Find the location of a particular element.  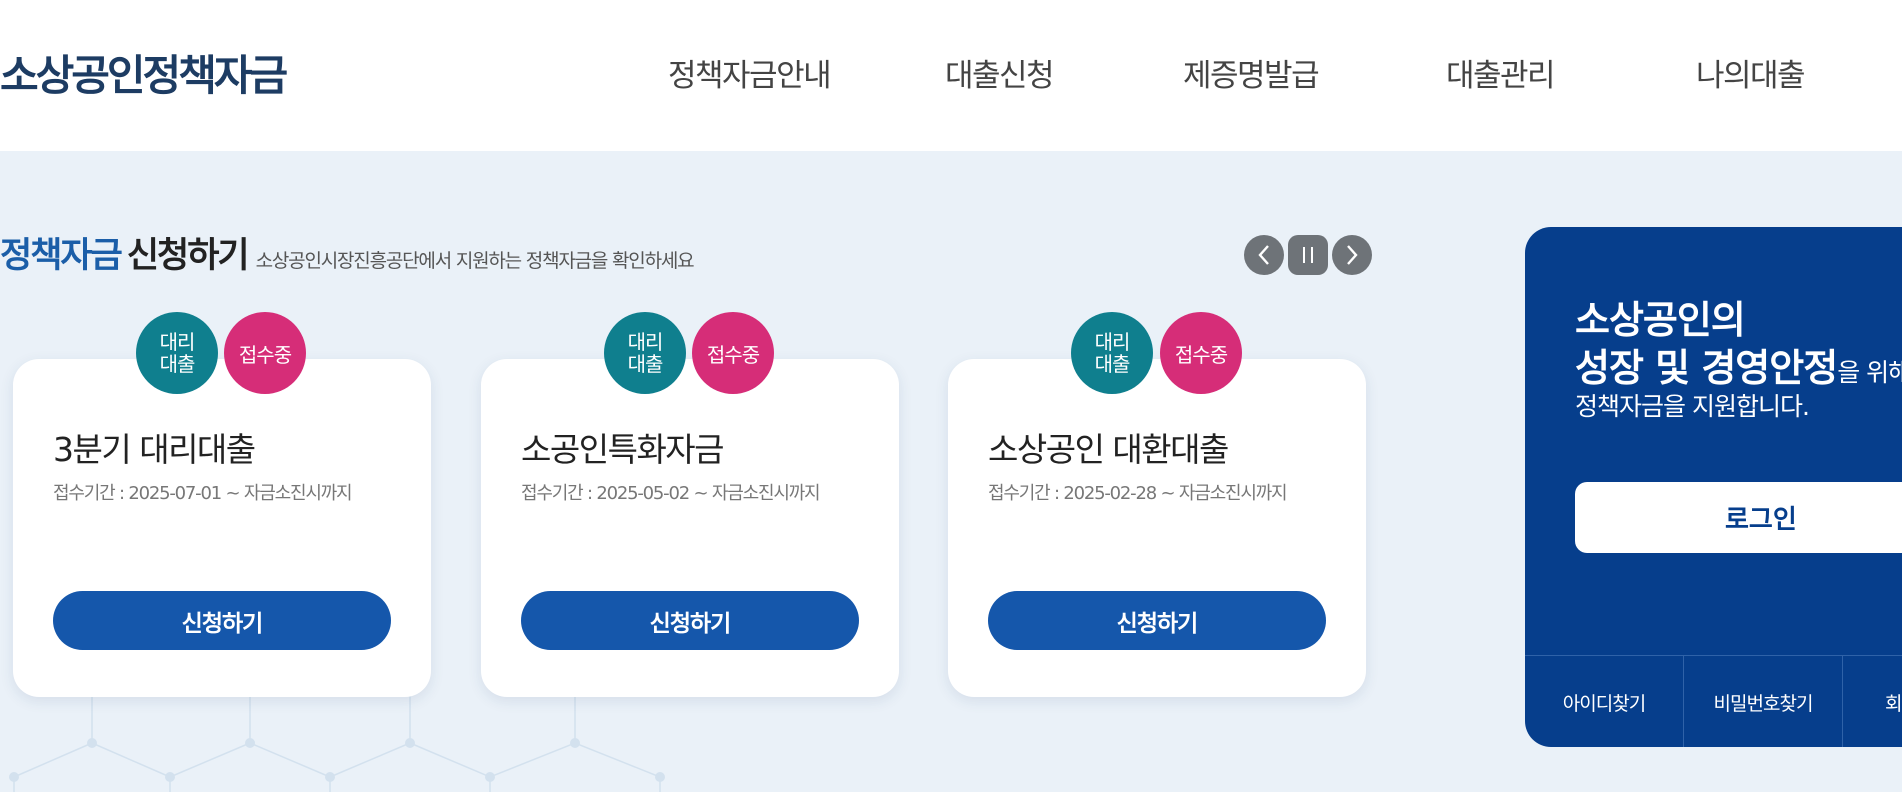

nav-item-loan-apply: 대출신청 is located at coordinates (1000, 72).